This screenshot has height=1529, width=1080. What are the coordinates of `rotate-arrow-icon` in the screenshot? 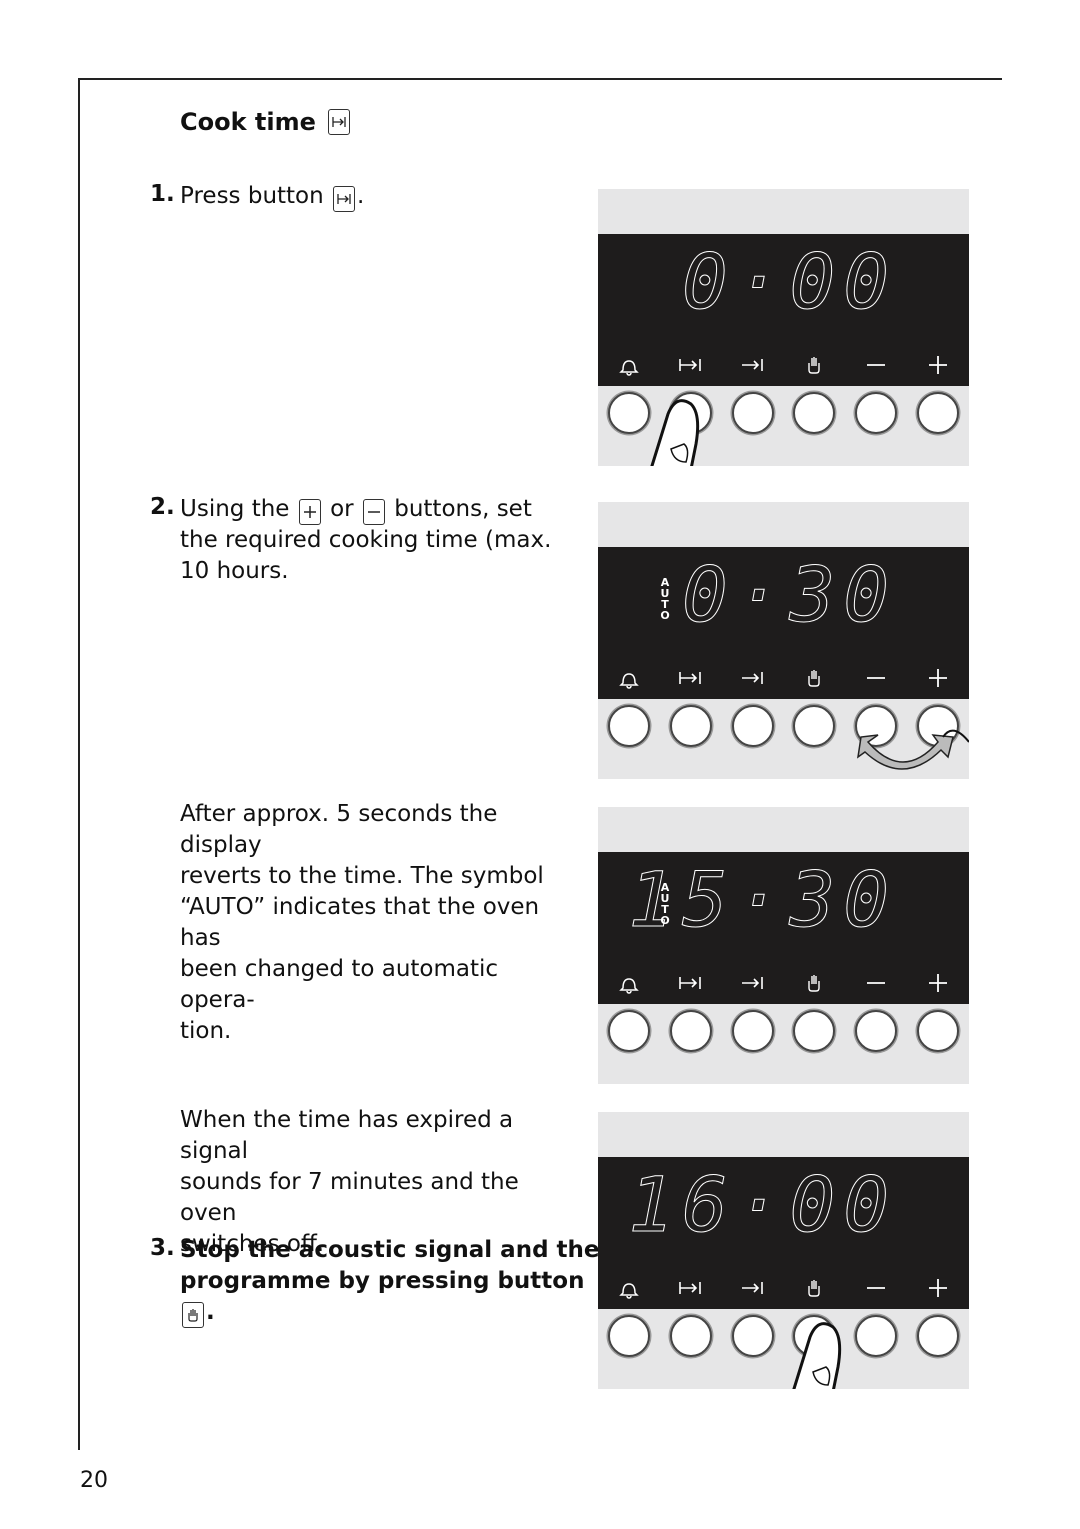 It's located at (912, 749).